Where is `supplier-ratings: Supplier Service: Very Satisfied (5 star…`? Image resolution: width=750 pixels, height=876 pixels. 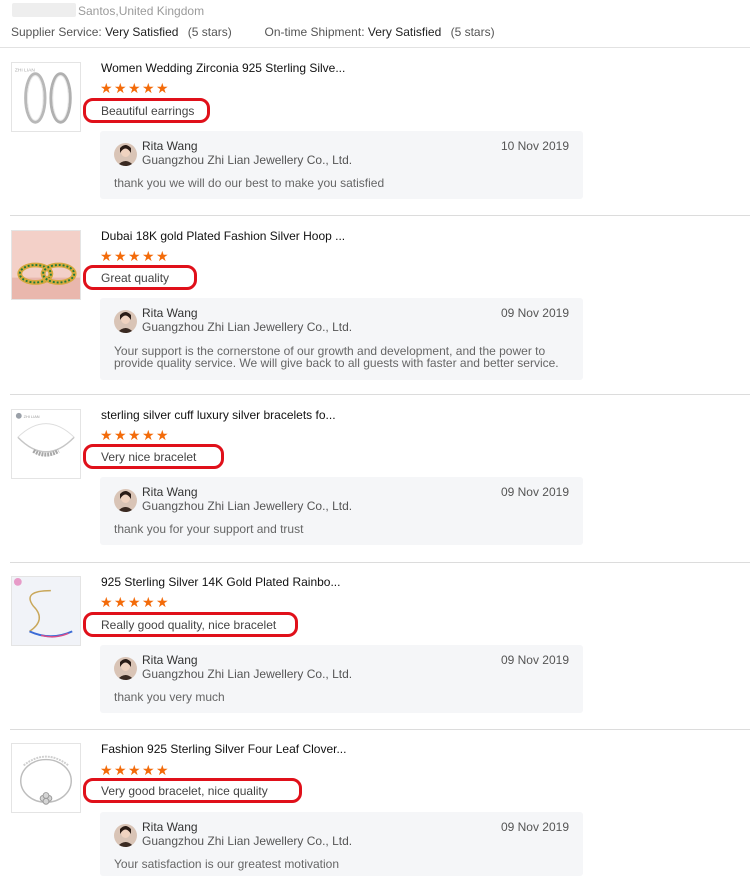 supplier-ratings: Supplier Service: Very Satisfied (5 star… is located at coordinates (253, 32).